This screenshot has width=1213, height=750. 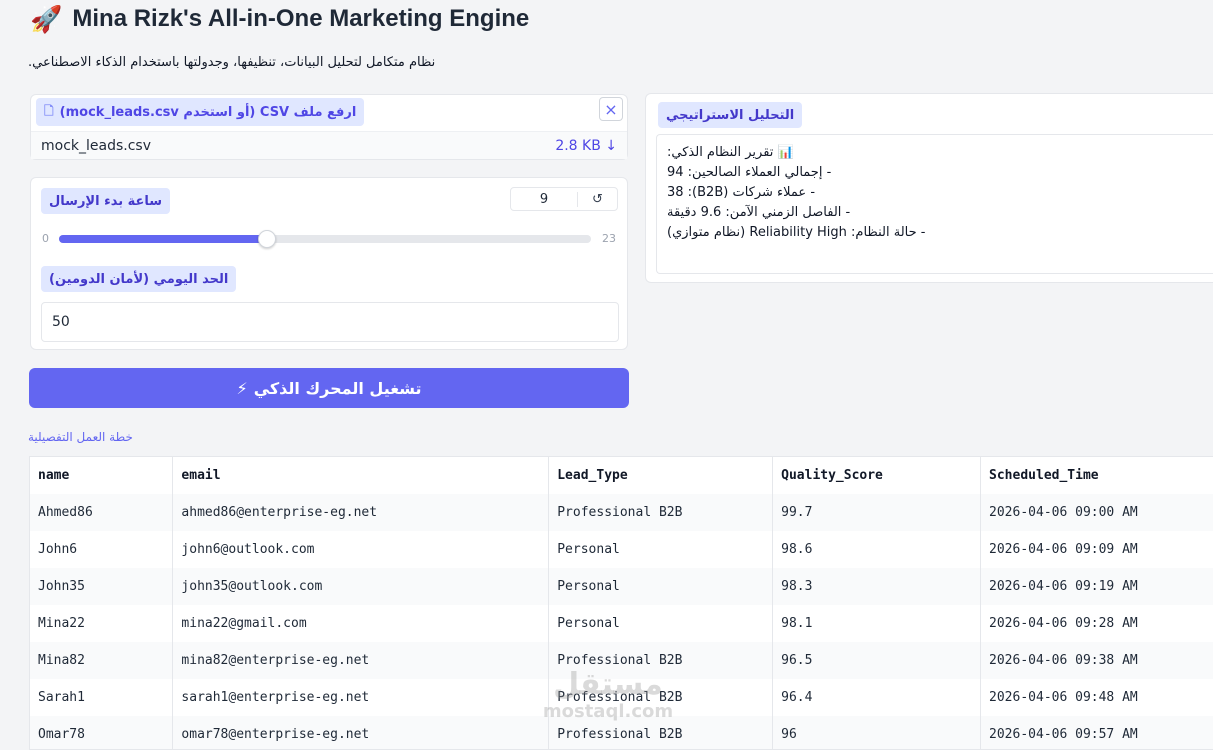 What do you see at coordinates (46, 18) in the screenshot?
I see `rocket-icon: 🚀` at bounding box center [46, 18].